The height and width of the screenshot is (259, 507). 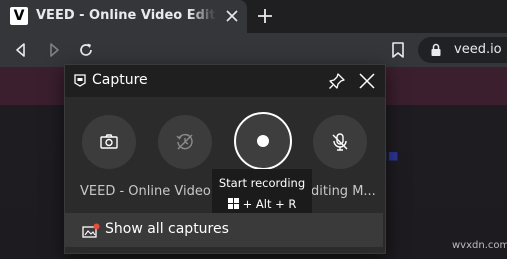 What do you see at coordinates (167, 229) in the screenshot?
I see `show-all-captures-label: Show all captures` at bounding box center [167, 229].